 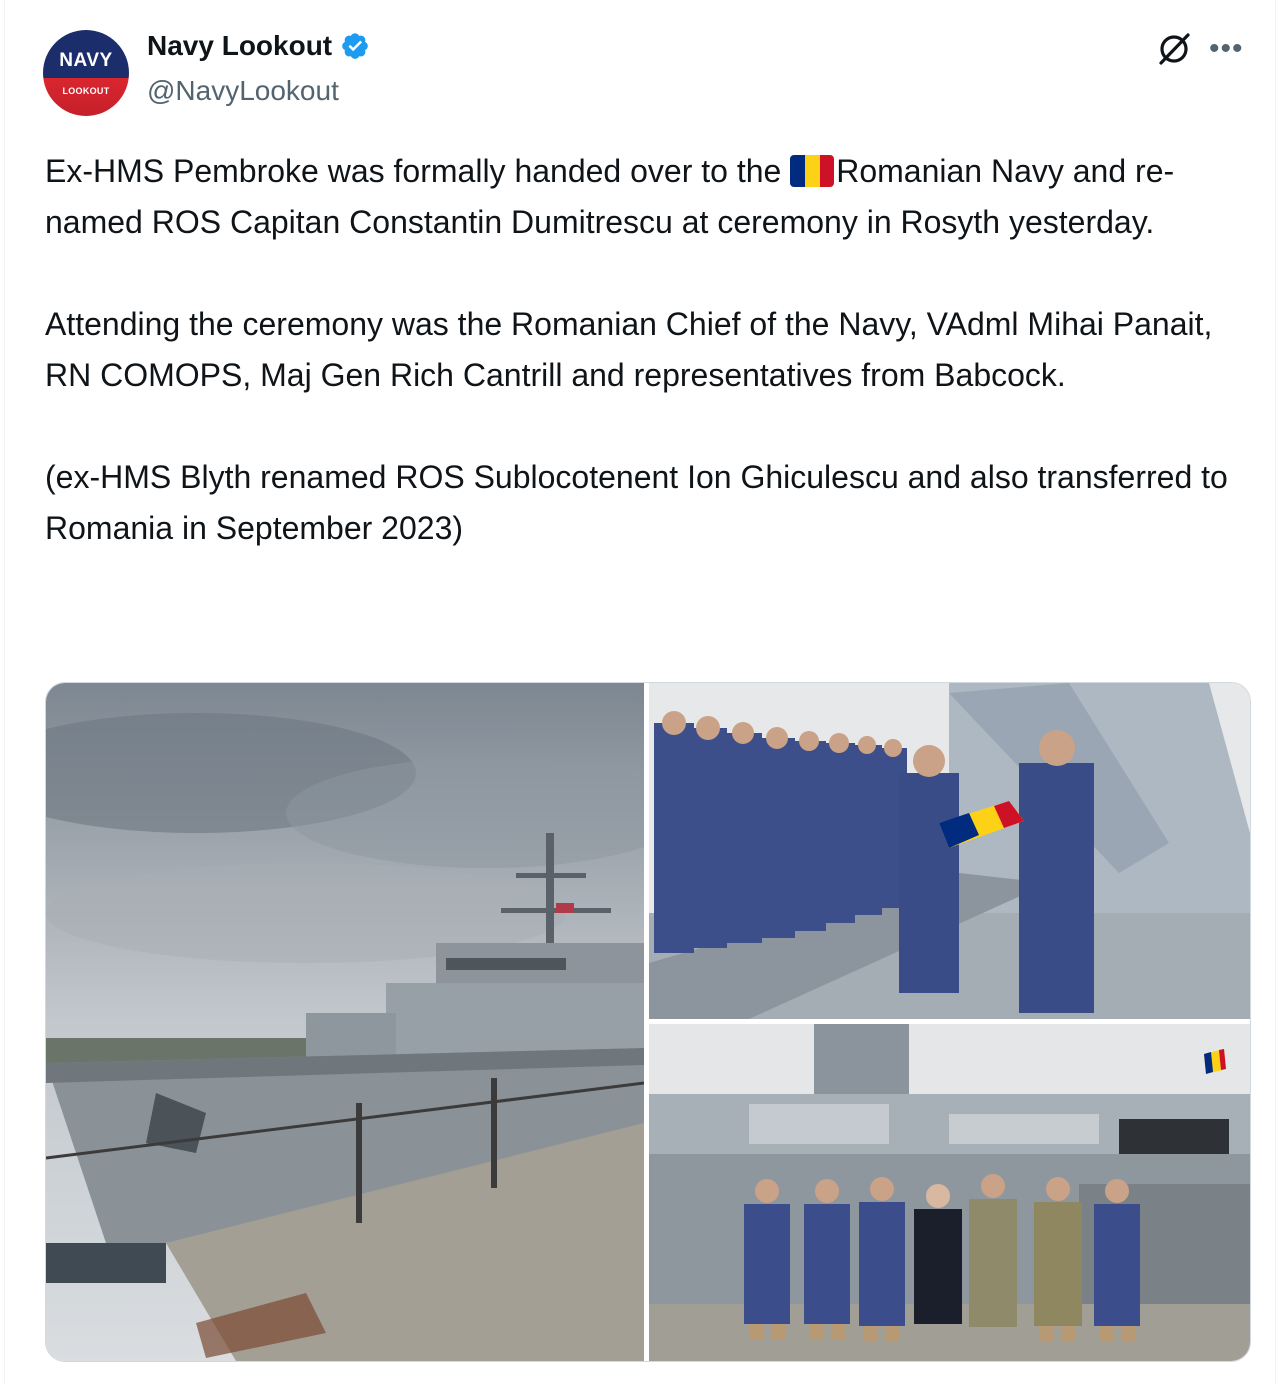 What do you see at coordinates (949, 851) in the screenshot?
I see `flag-ceremony-photo` at bounding box center [949, 851].